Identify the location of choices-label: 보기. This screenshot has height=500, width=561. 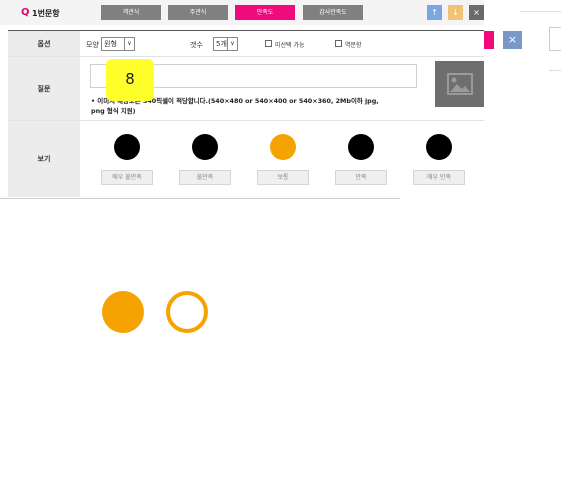
(44, 159).